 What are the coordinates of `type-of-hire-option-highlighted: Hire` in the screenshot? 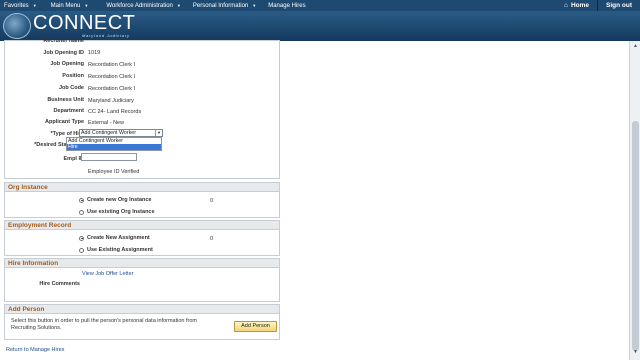 It's located at (114, 147).